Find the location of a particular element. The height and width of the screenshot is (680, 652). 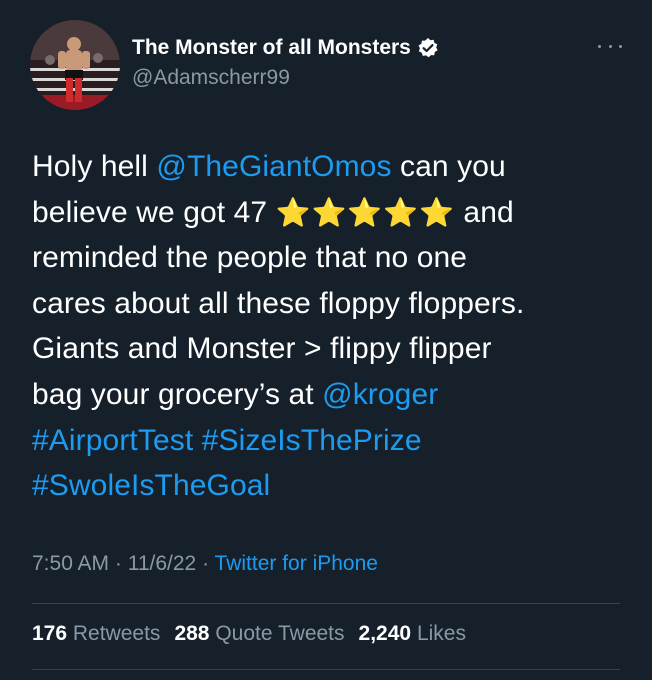

retweets-stat: 176 Retweets is located at coordinates (96, 633).